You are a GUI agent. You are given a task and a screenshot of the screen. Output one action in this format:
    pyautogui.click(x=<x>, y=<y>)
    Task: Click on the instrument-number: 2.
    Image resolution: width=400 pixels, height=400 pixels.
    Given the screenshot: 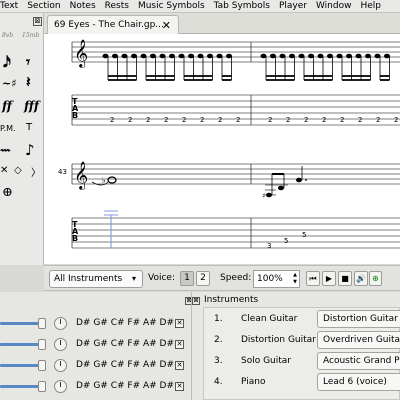 What is the action you would take?
    pyautogui.click(x=218, y=340)
    